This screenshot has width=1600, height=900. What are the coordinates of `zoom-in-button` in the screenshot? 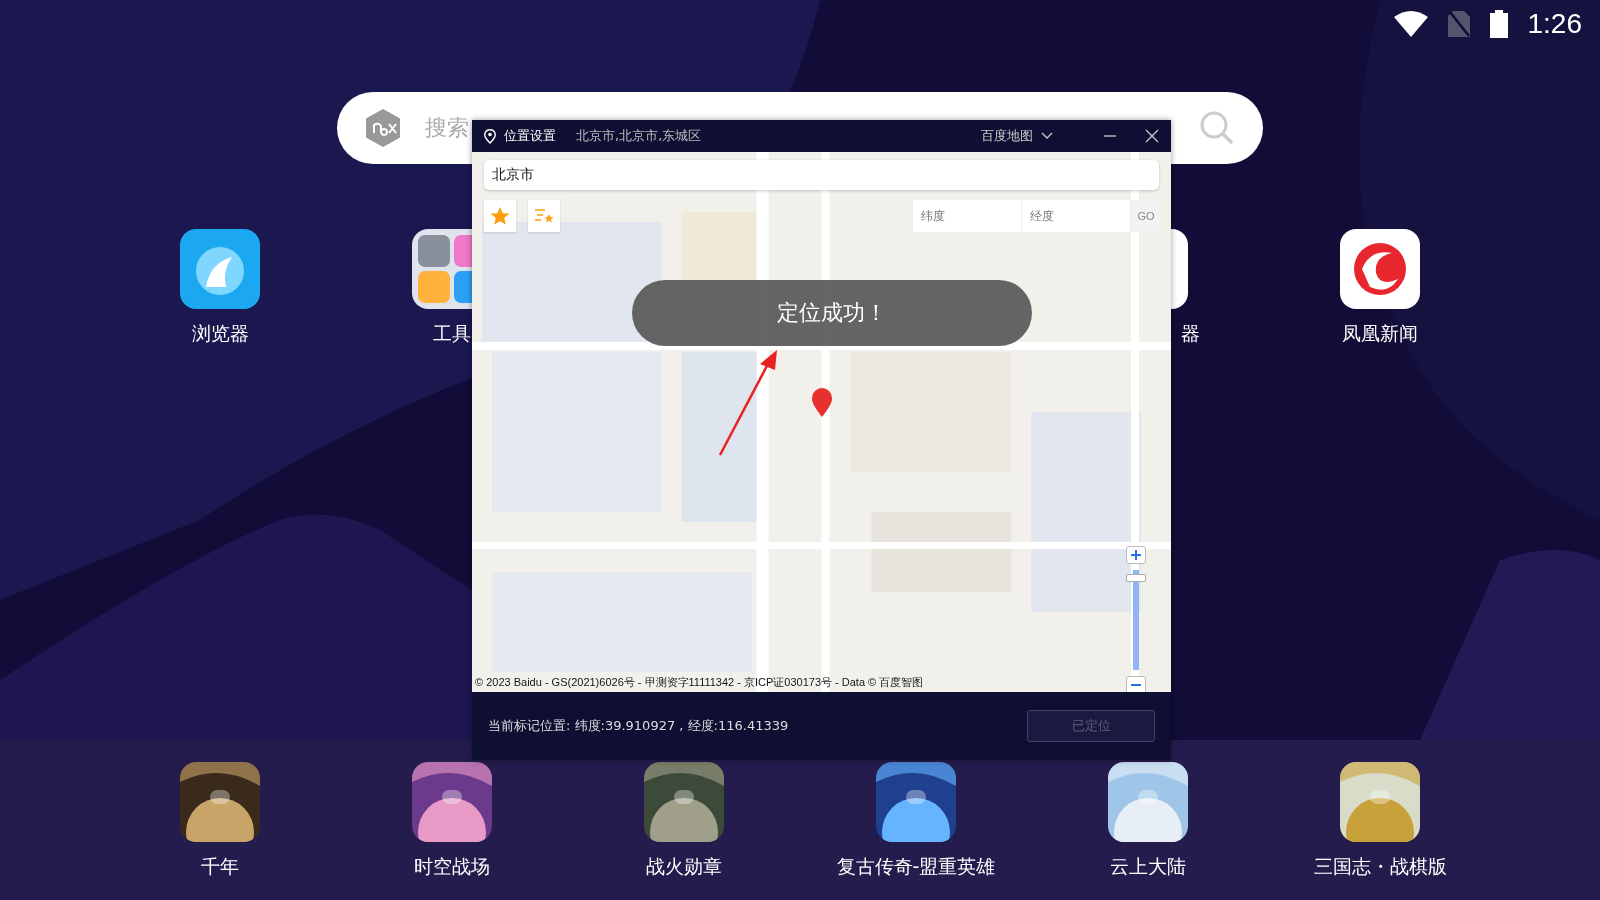 It's located at (1136, 555).